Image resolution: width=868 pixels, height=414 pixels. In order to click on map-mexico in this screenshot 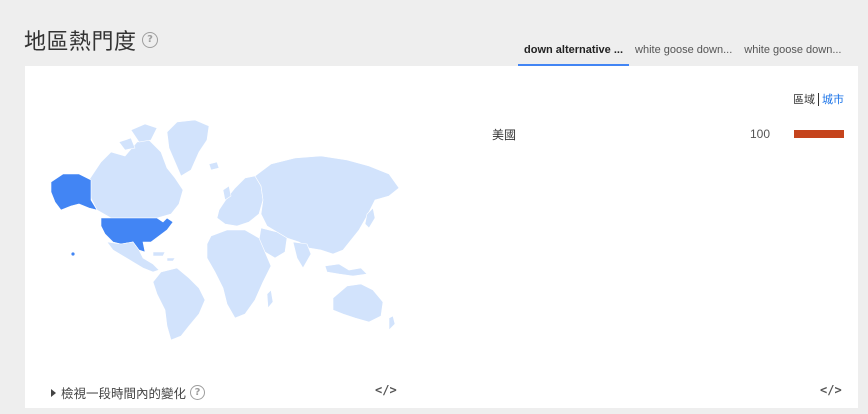, I will do `click(133, 257)`.